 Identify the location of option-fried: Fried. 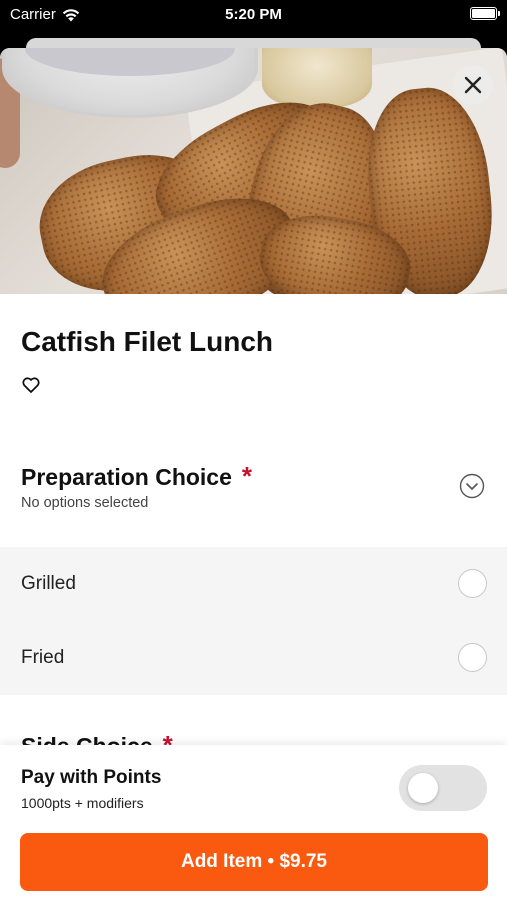
(253, 658).